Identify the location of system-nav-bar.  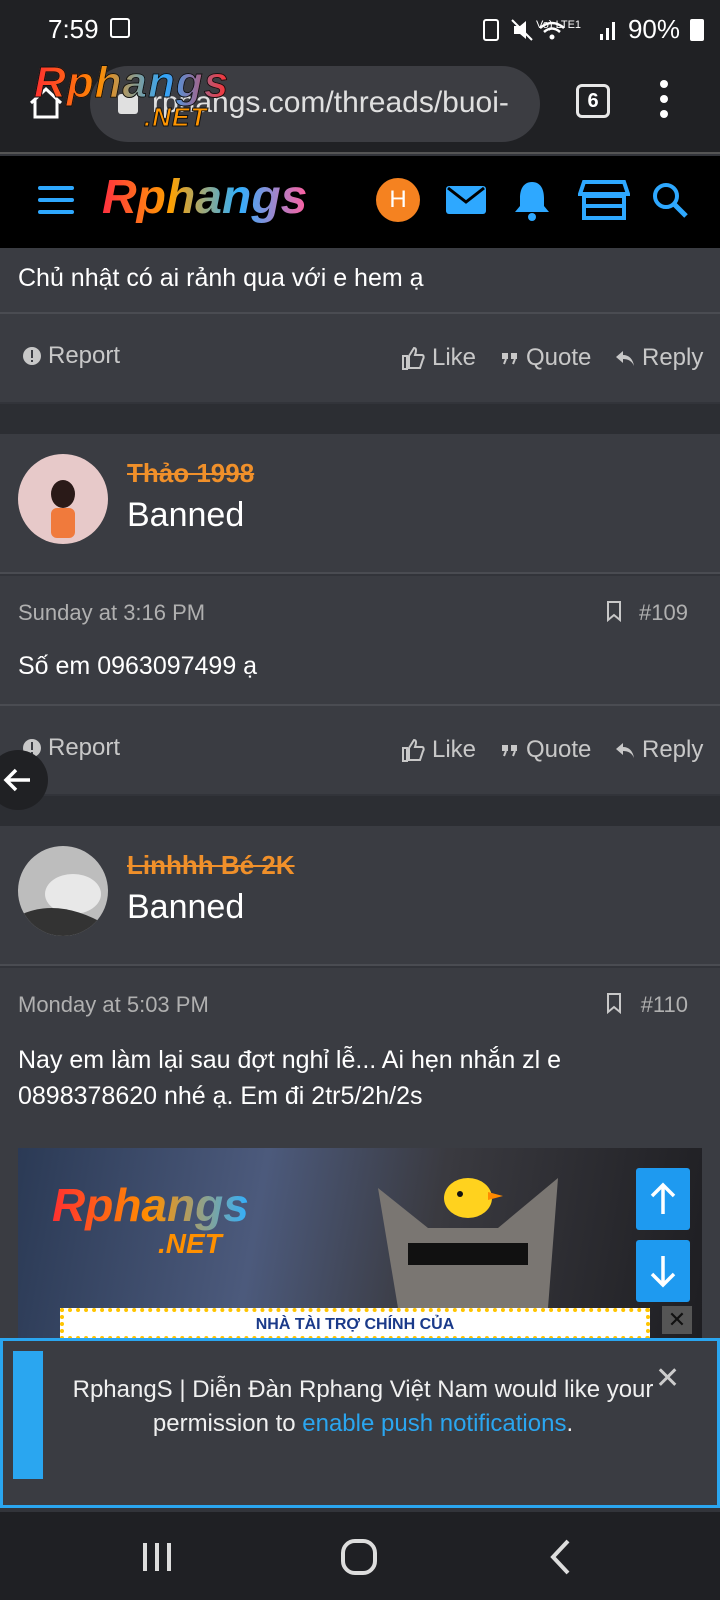
(360, 1556).